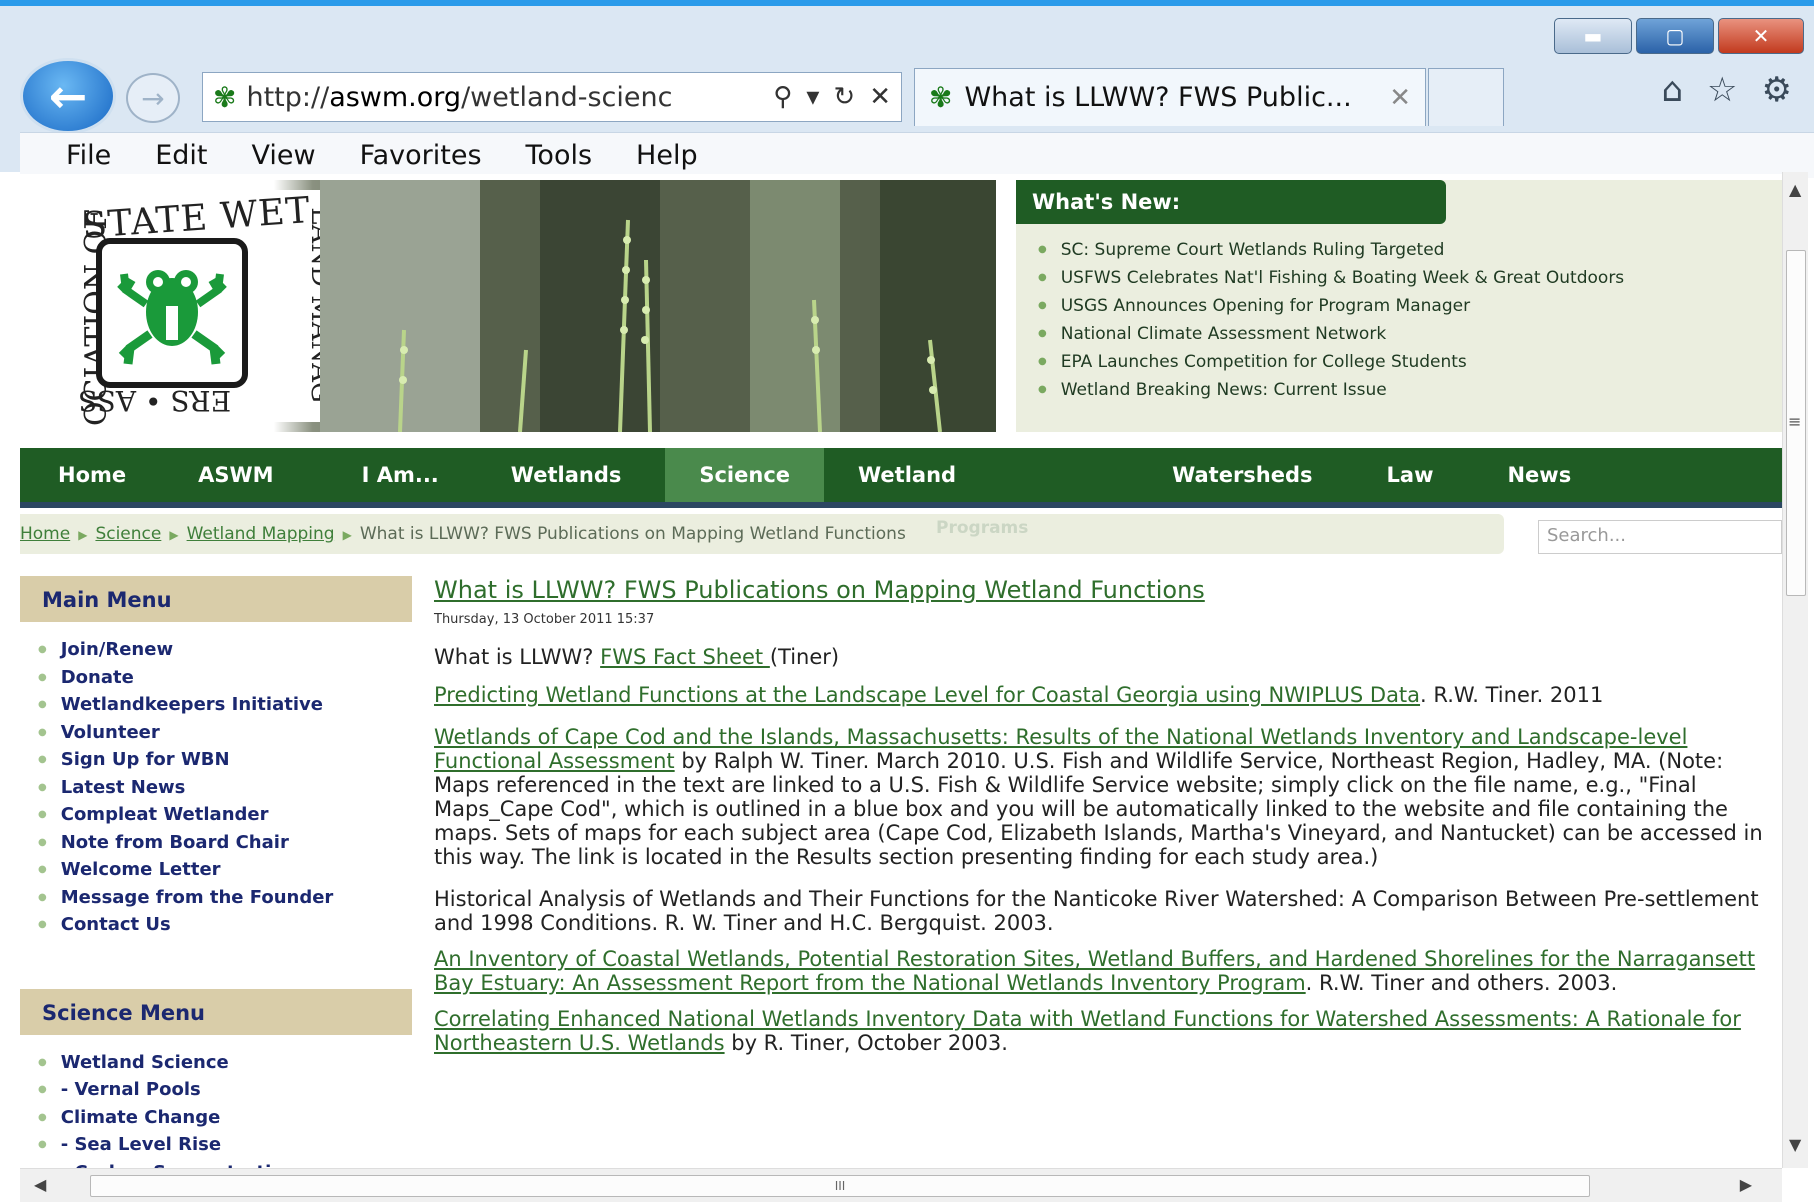  What do you see at coordinates (68, 96) in the screenshot?
I see `back-button: ←` at bounding box center [68, 96].